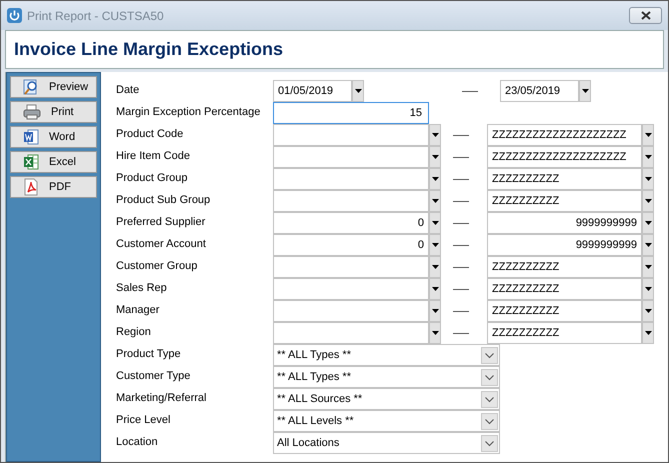  Describe the element at coordinates (128, 89) in the screenshot. I see `field-label: Date` at that location.